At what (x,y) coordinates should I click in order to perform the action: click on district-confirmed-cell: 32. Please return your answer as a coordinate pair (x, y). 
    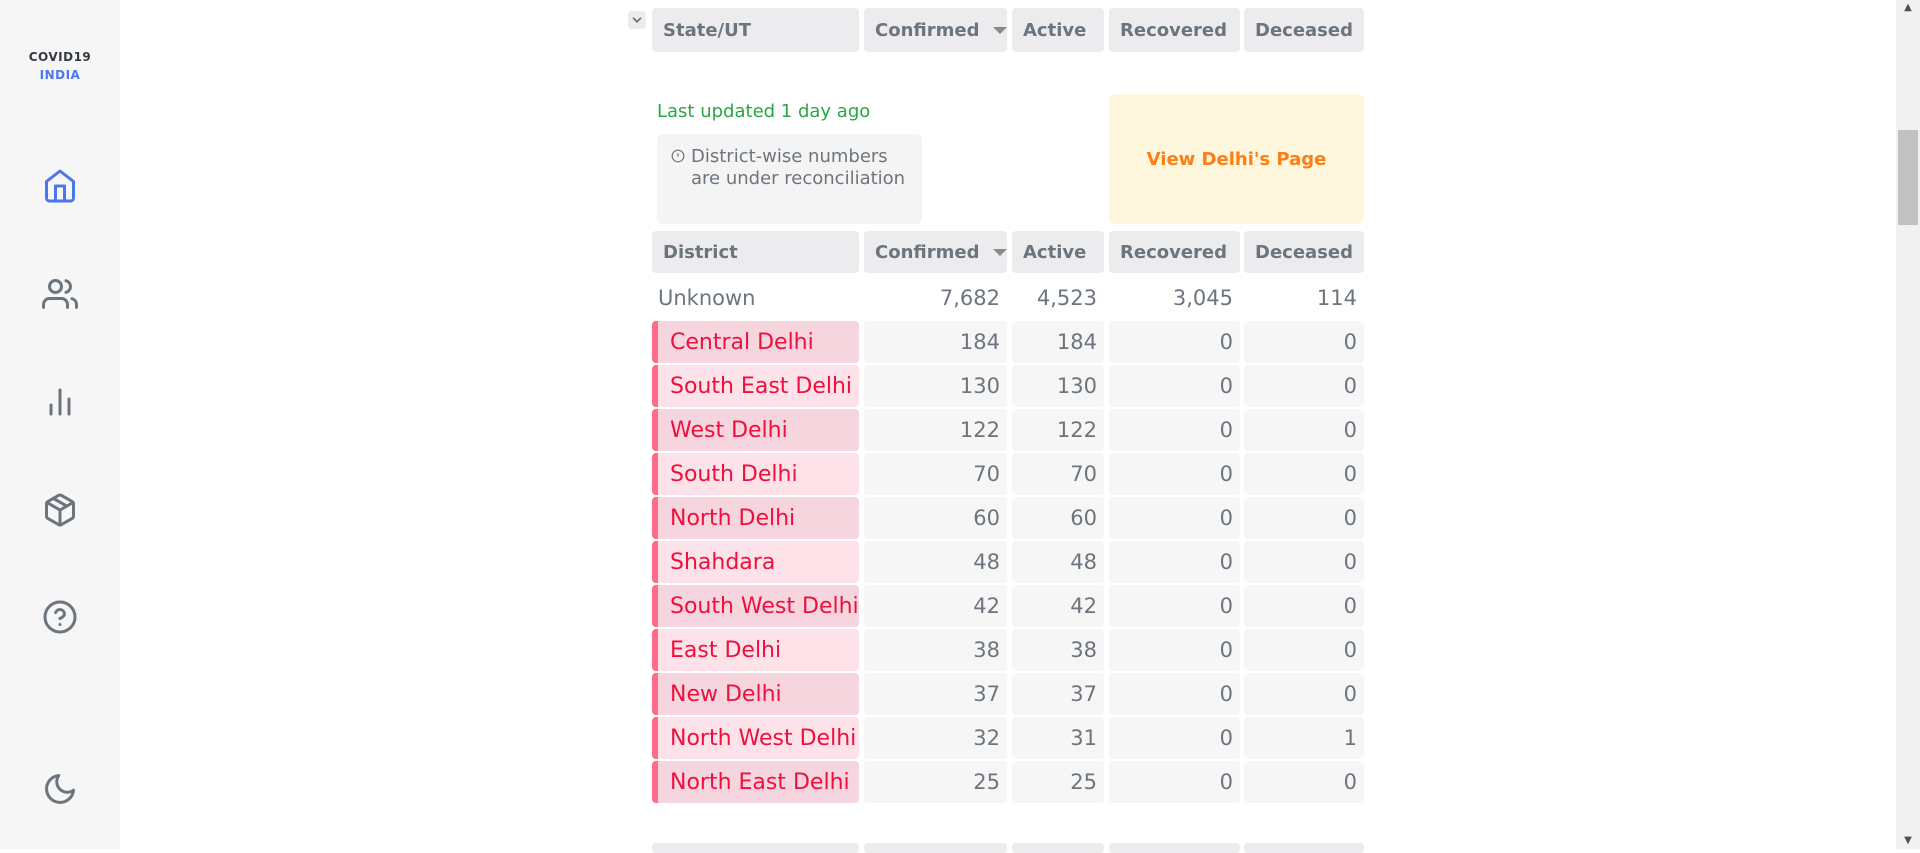
    Looking at the image, I should click on (935, 738).